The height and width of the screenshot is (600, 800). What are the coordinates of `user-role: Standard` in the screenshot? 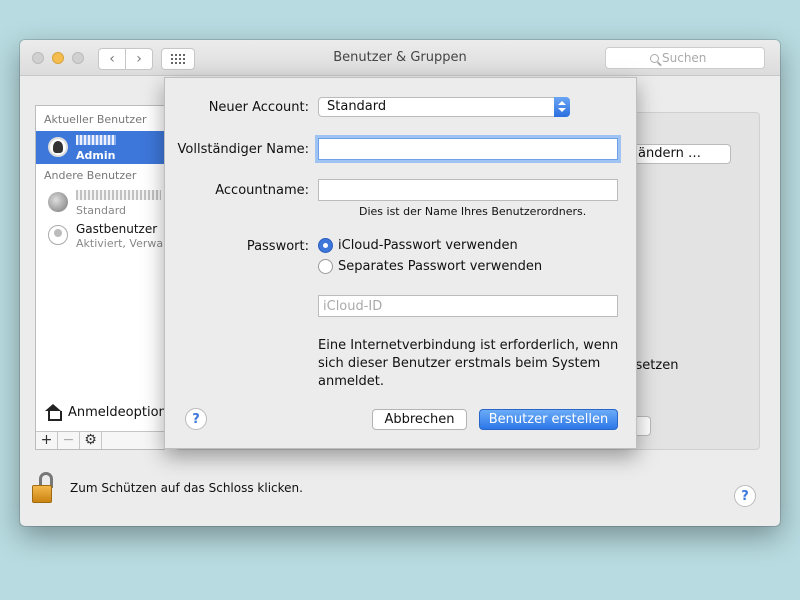 It's located at (101, 210).